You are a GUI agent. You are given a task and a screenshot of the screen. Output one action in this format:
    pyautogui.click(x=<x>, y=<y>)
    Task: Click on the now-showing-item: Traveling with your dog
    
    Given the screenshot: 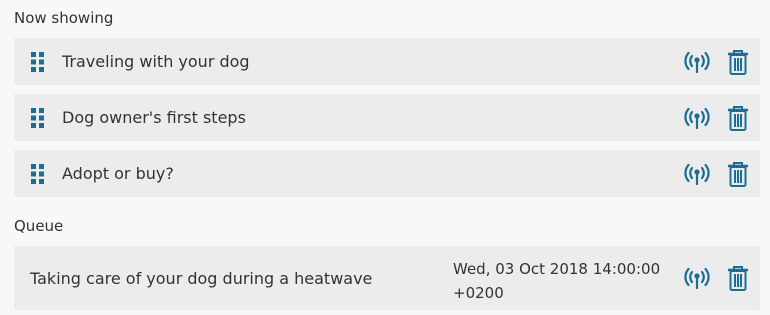 What is the action you would take?
    pyautogui.click(x=387, y=61)
    